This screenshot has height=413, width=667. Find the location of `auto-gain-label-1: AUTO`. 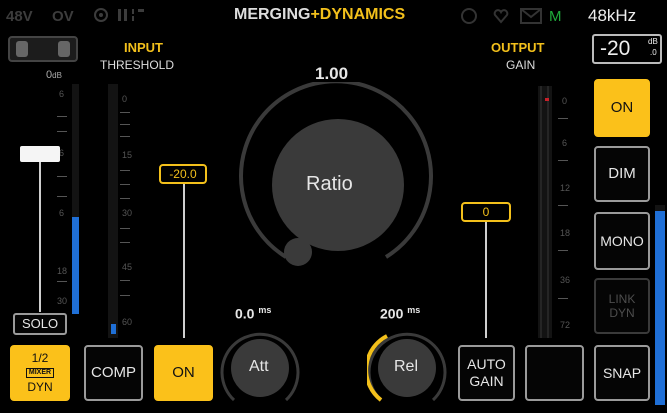

auto-gain-label-1: AUTO is located at coordinates (486, 364).